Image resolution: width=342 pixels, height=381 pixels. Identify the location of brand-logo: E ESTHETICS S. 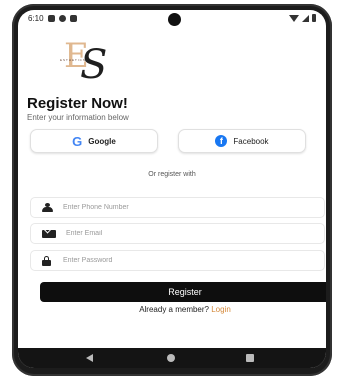
(90, 62).